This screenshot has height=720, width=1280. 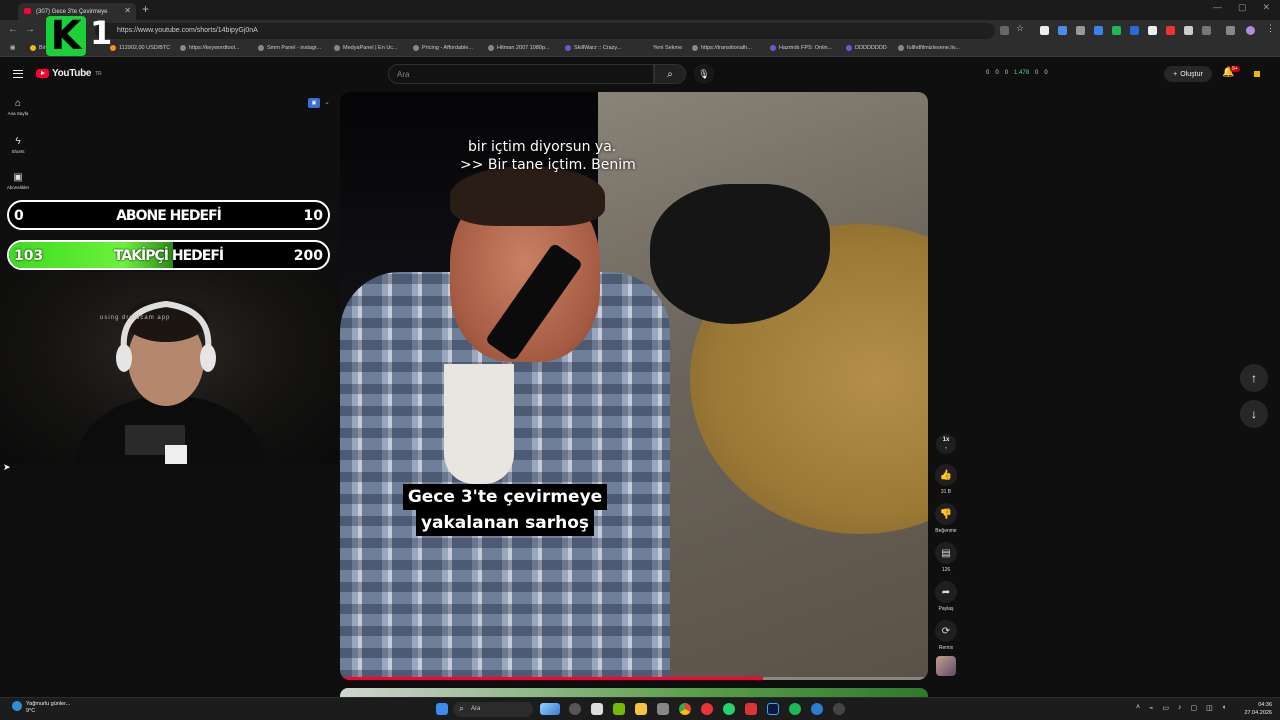 What do you see at coordinates (1180, 708) in the screenshot?
I see `mic-icon: ♪` at bounding box center [1180, 708].